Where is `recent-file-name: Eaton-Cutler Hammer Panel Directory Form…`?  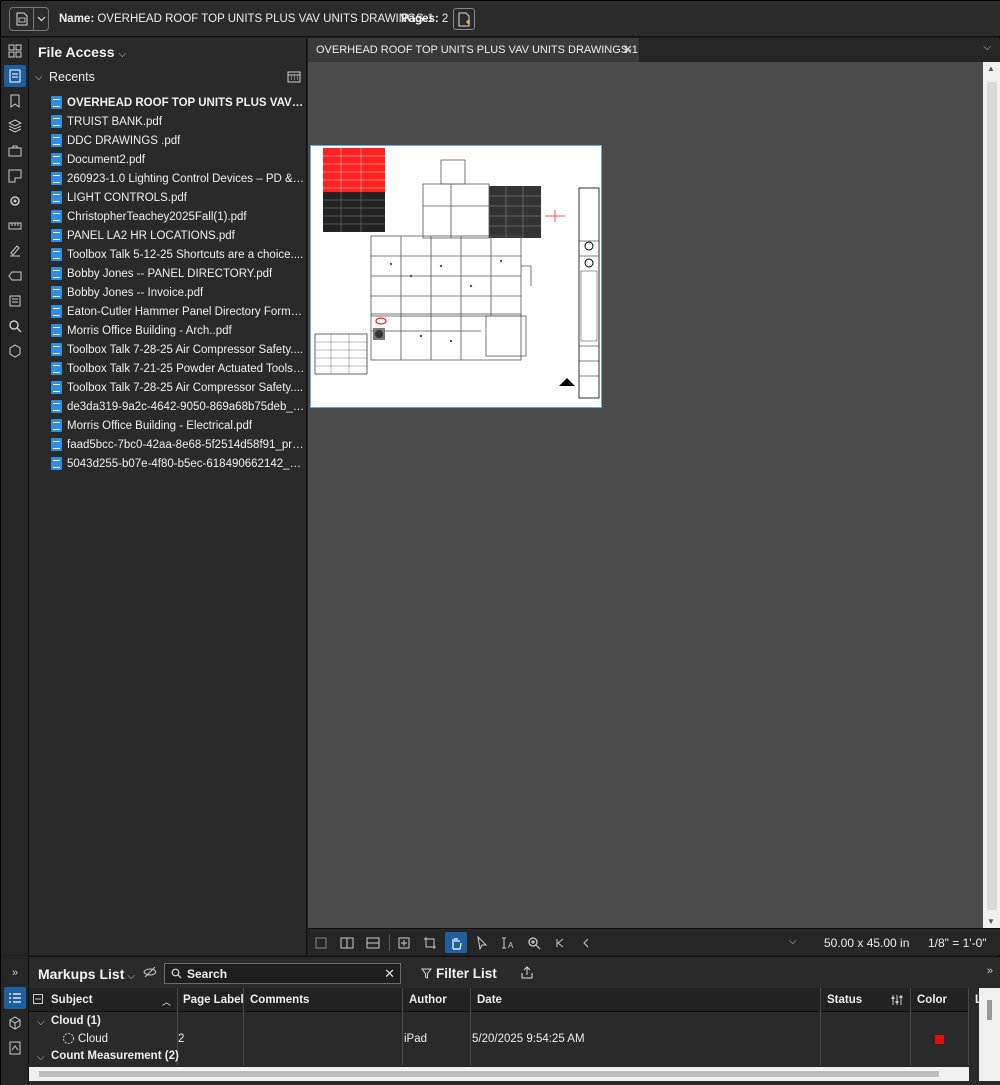 recent-file-name: Eaton-Cutler Hammer Panel Directory Form… is located at coordinates (186, 311).